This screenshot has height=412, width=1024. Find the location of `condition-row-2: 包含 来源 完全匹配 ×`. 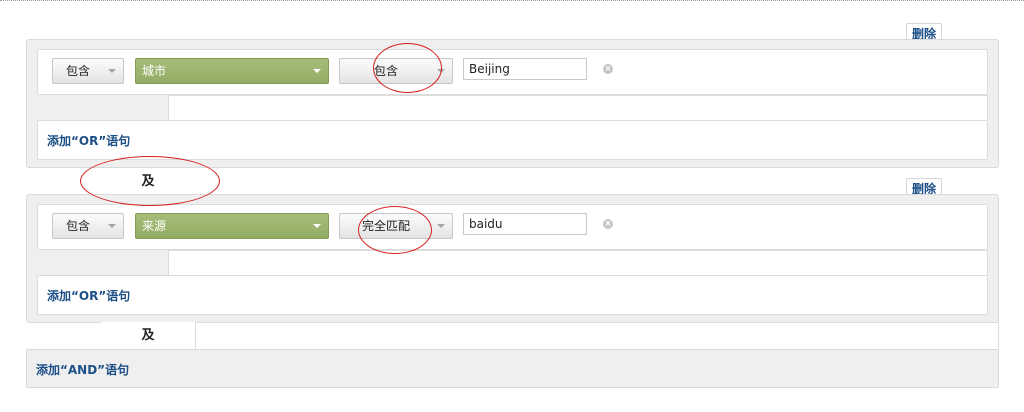

condition-row-2: 包含 来源 完全匹配 × is located at coordinates (512, 227).